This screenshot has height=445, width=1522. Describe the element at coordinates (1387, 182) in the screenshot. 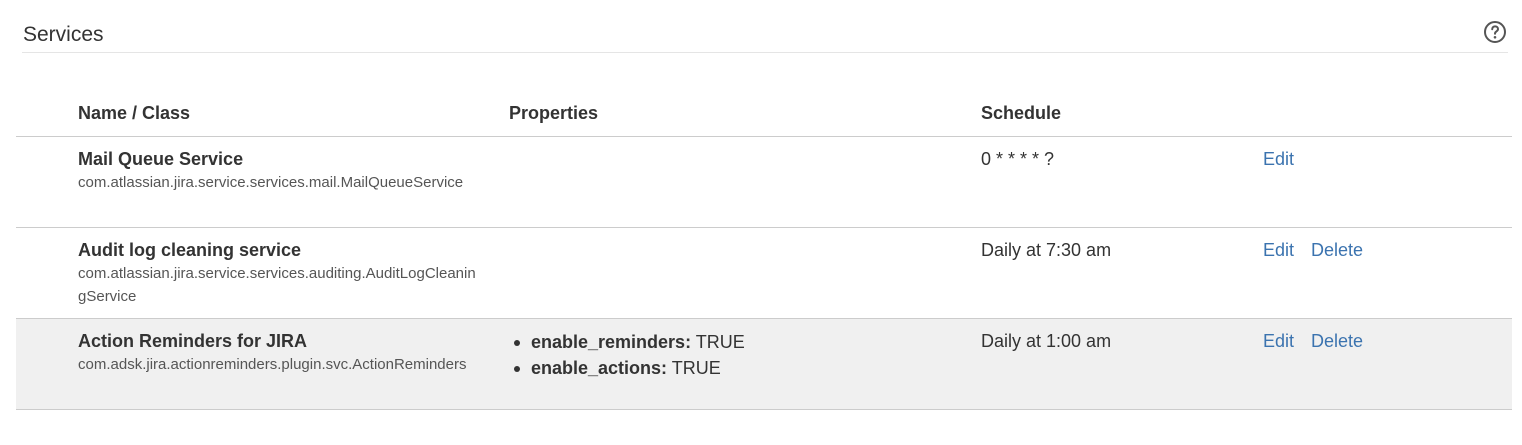

I see `service-operations-cell: Edit` at that location.